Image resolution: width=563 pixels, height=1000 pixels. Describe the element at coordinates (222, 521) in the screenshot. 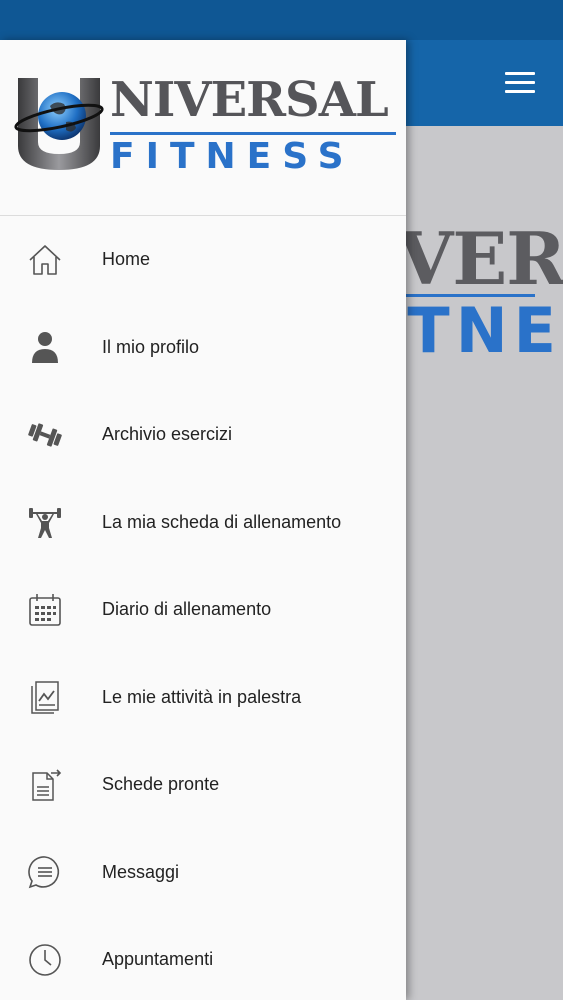

I see `menu-item-label: La mia scheda di allenamento` at that location.